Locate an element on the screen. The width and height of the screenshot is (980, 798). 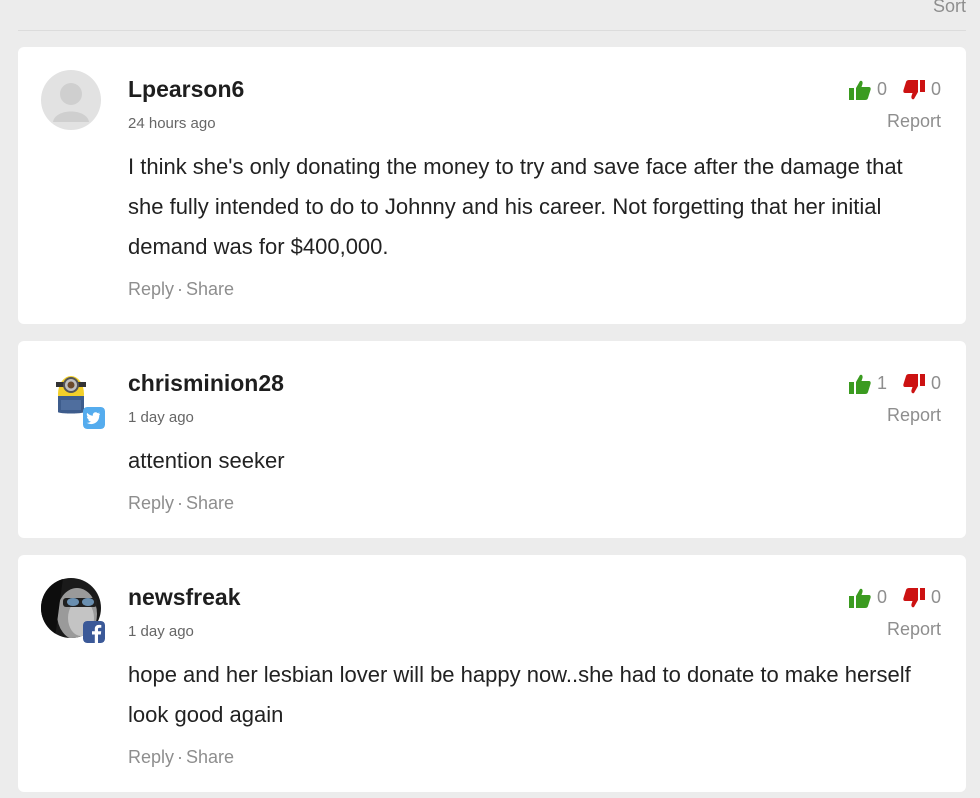
default-user-icon is located at coordinates (71, 100).